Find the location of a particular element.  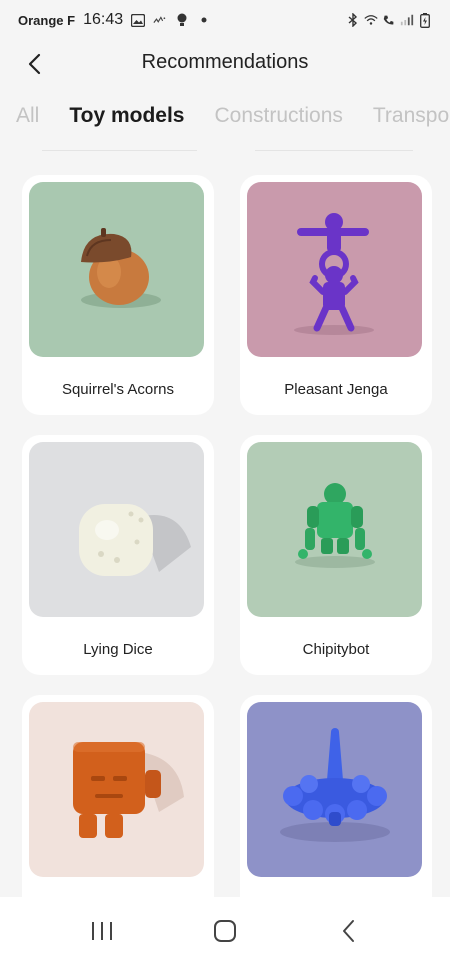

model-card: Squirrel's Acorns is located at coordinates (118, 295).